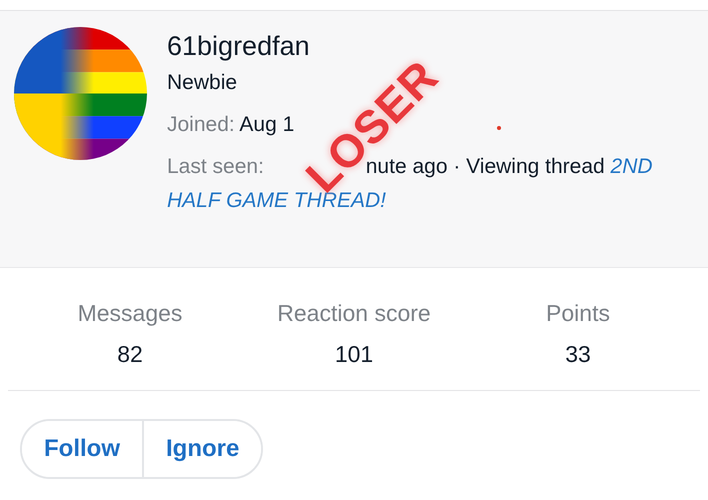  Describe the element at coordinates (130, 313) in the screenshot. I see `stat-label: Messages` at that location.